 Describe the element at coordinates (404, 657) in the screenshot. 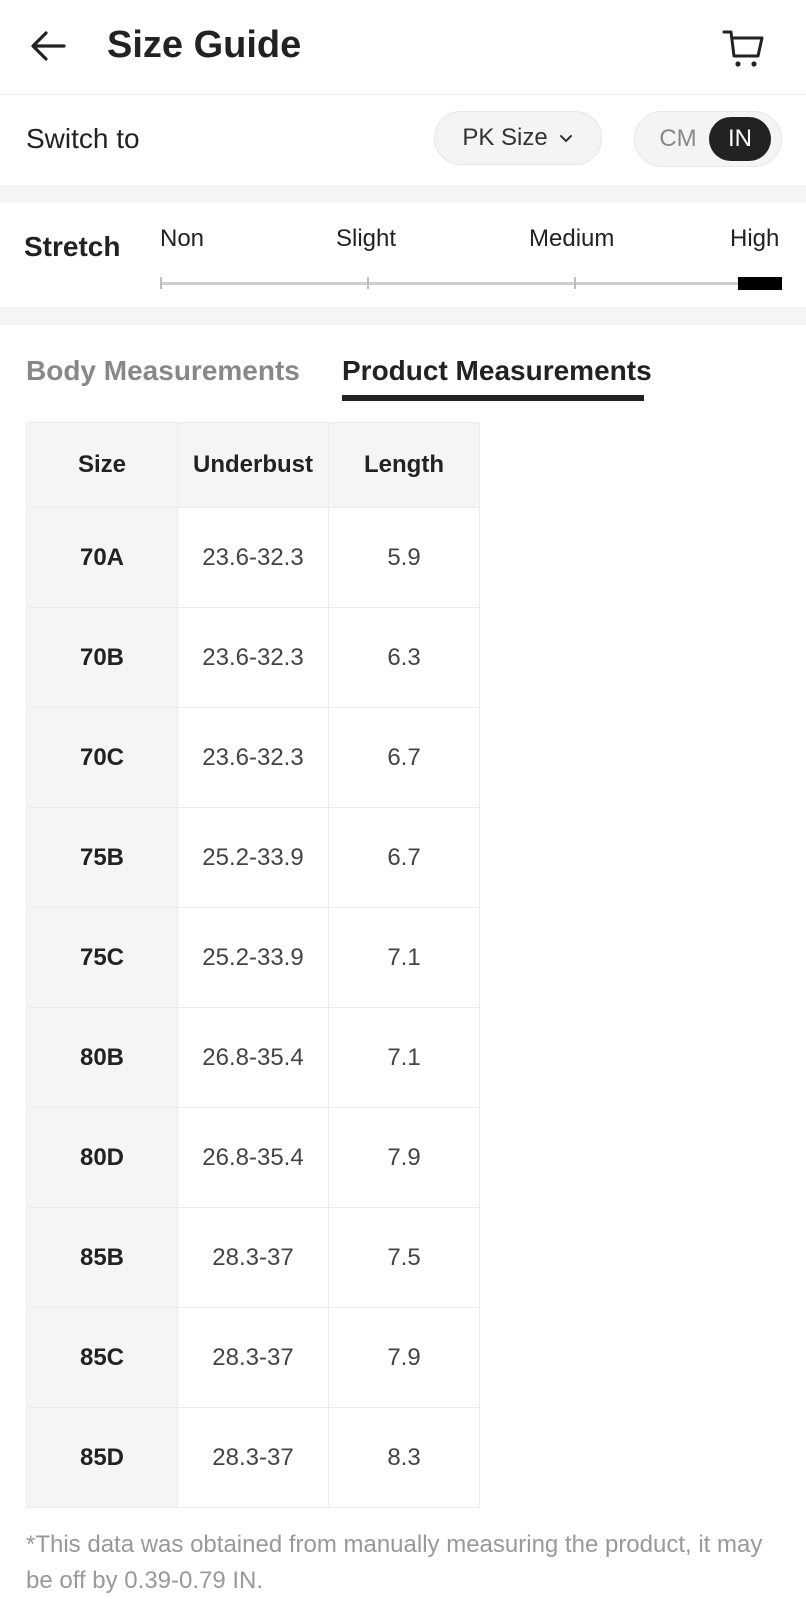

I see `length-cell: 6.3` at that location.